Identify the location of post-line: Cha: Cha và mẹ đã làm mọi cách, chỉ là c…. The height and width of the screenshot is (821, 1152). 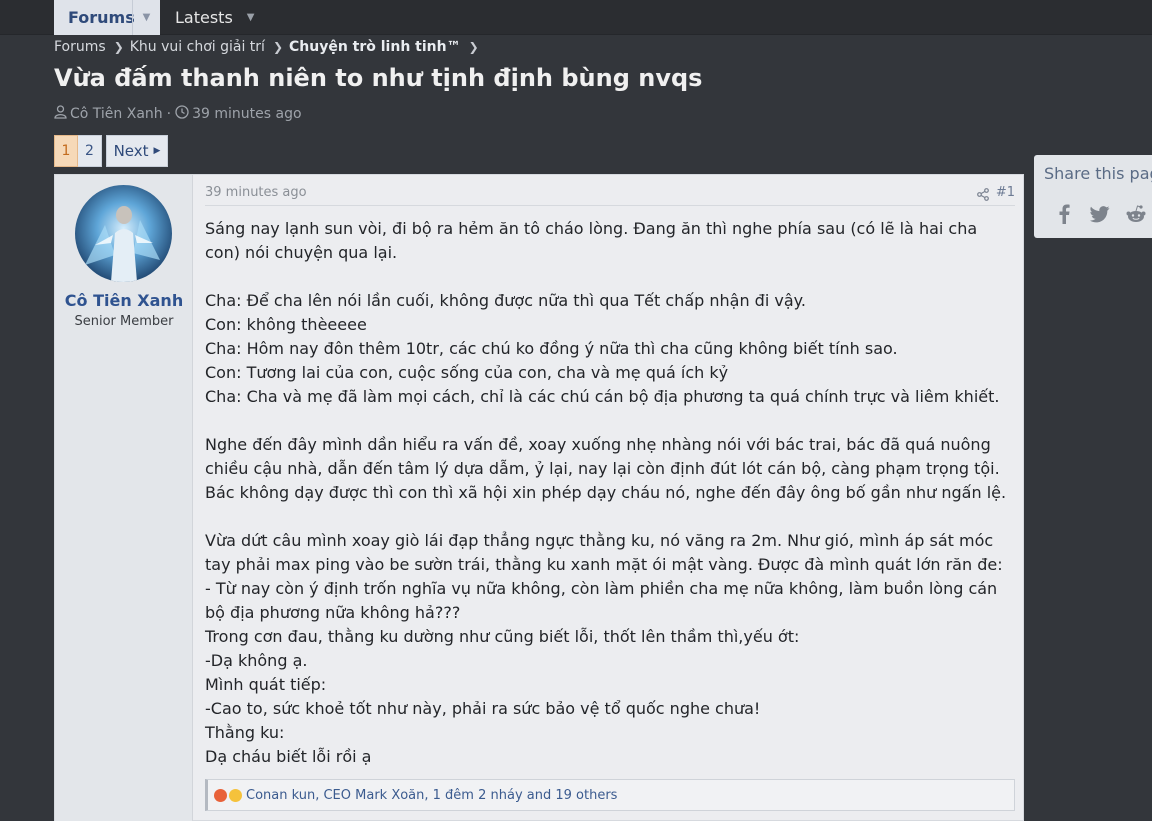
(602, 396).